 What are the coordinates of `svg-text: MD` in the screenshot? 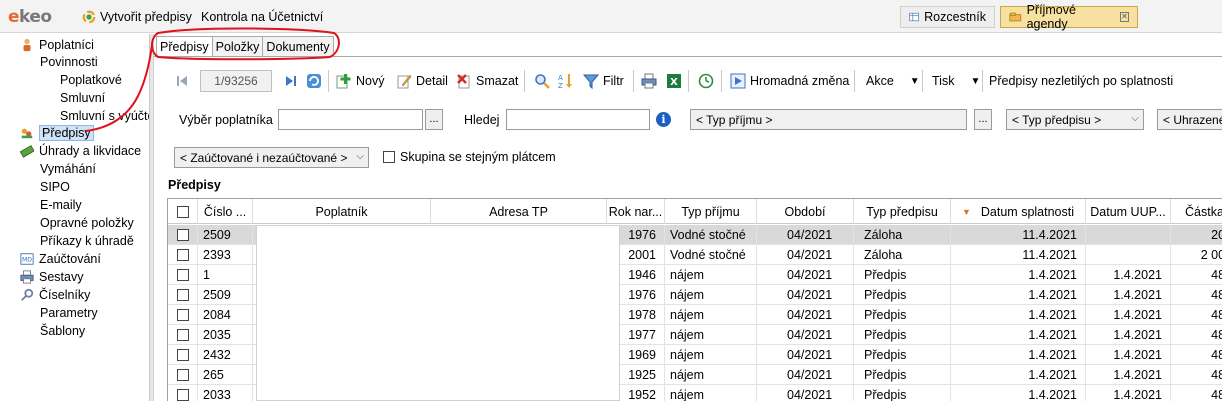 It's located at (27, 260).